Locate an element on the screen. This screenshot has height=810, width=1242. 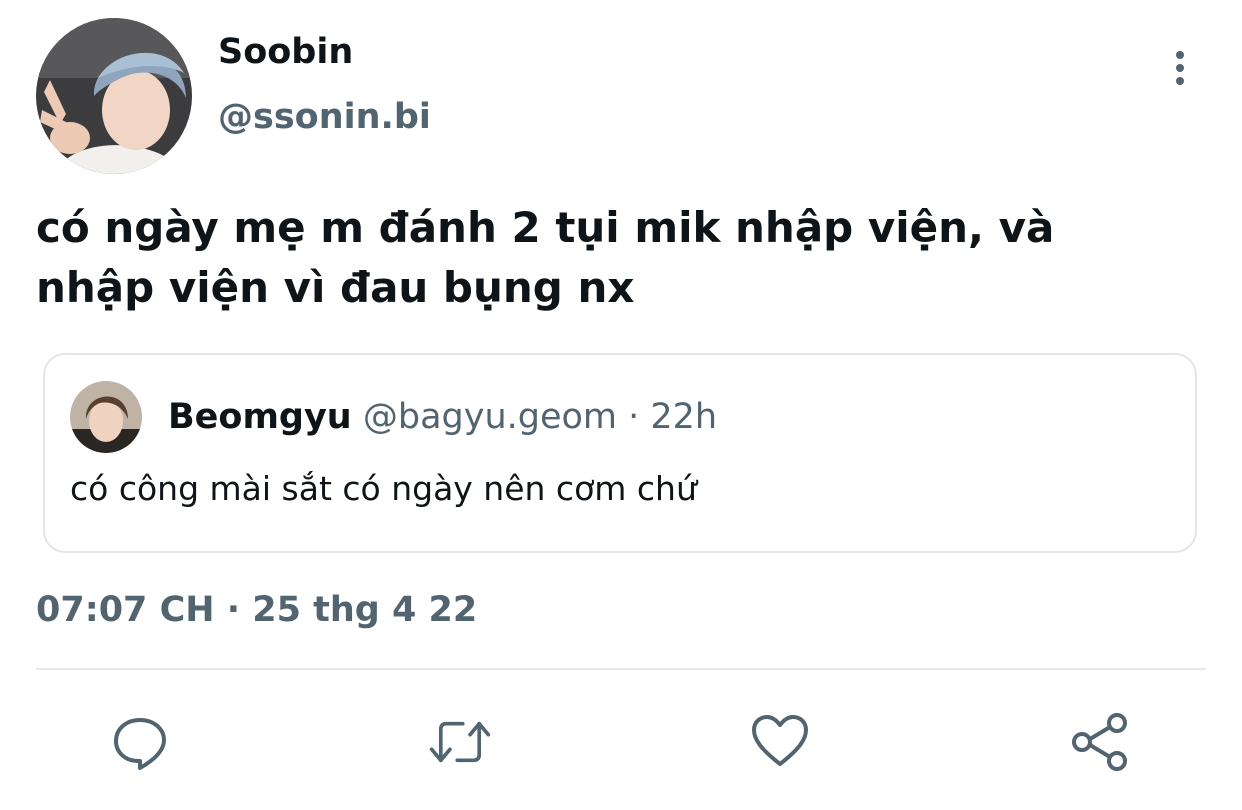
heart-icon is located at coordinates (780, 740).